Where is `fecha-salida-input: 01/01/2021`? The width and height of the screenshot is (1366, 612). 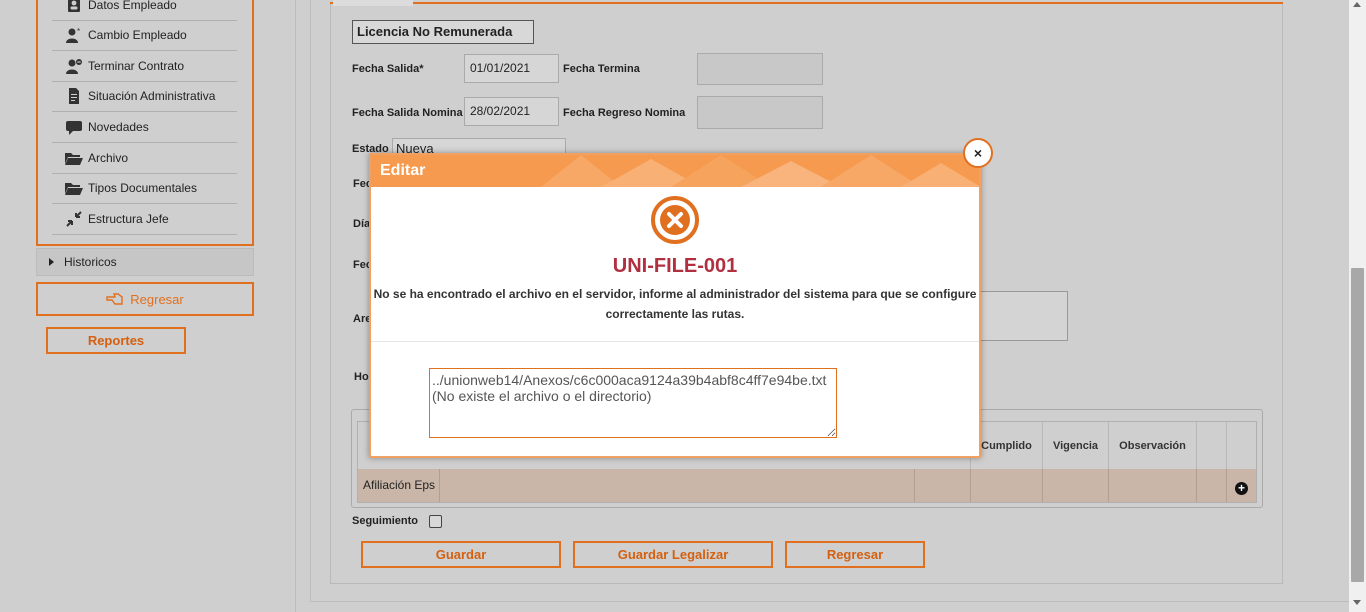 fecha-salida-input: 01/01/2021 is located at coordinates (511, 68).